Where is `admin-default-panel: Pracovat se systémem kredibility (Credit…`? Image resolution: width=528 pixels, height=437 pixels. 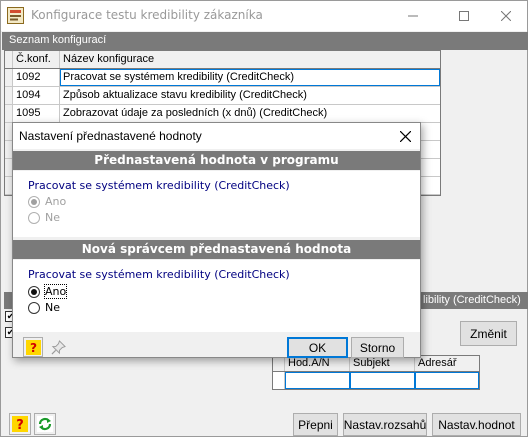
admin-default-panel: Pracovat se systémem kredibility (Credit… is located at coordinates (216, 296).